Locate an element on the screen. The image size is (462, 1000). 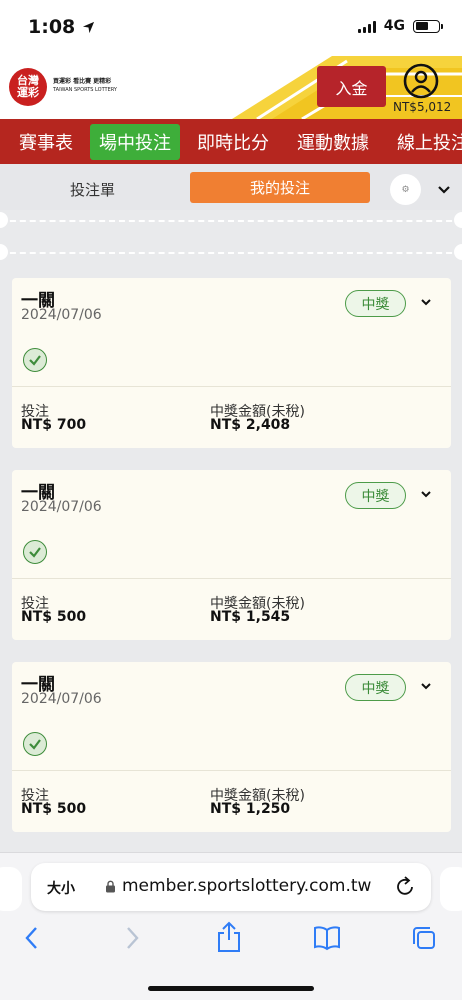
logo-texts: 買運彩 看比賽 更精彩 TAIWAN SPORTS LOTTERY is located at coordinates (85, 85).